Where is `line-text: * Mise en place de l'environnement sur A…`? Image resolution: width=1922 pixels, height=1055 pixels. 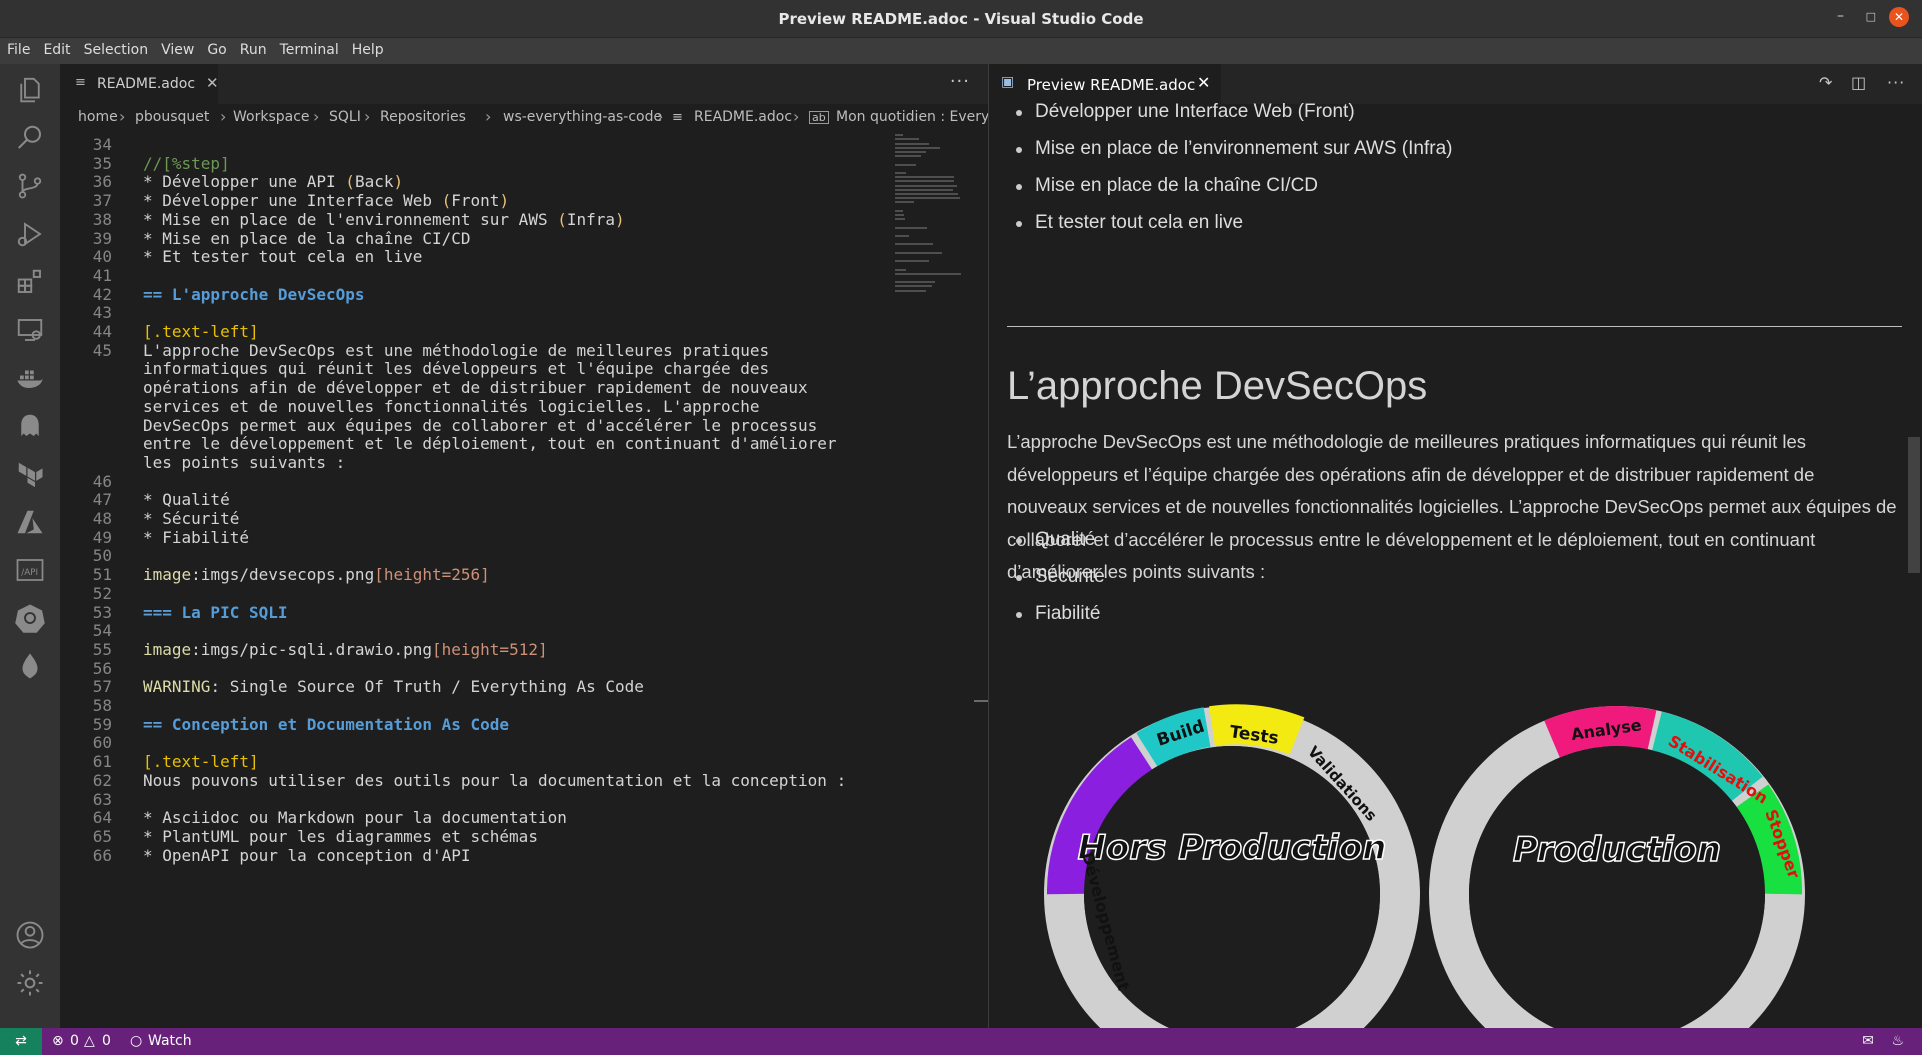 line-text: * Mise en place de l'environnement sur A… is located at coordinates (384, 219).